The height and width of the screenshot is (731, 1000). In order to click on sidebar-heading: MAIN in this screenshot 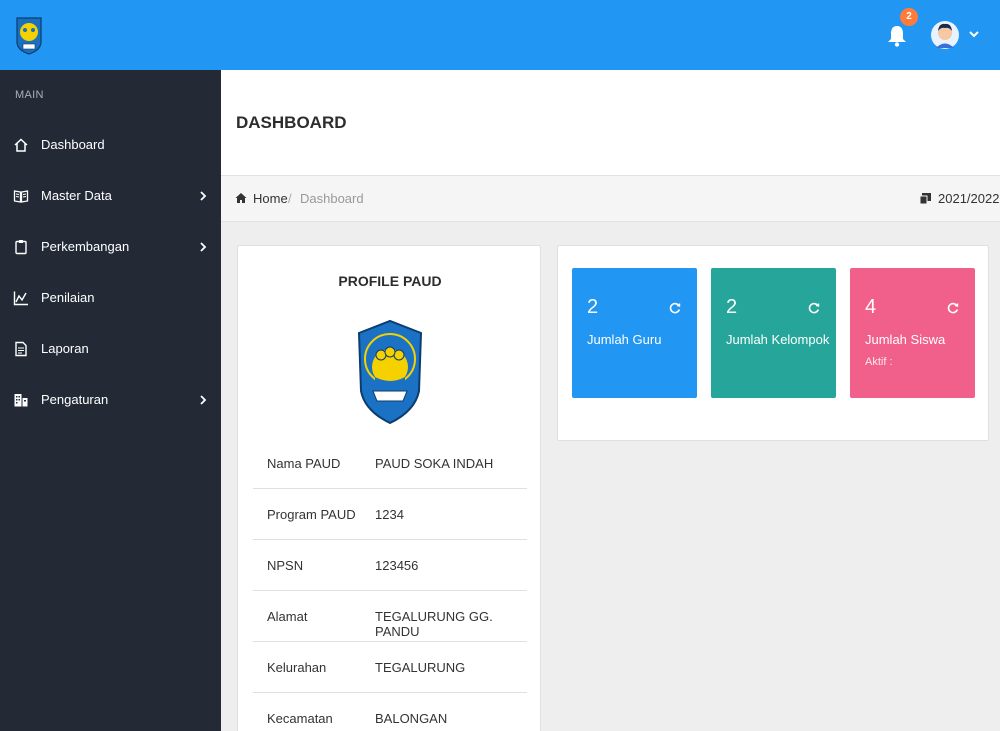, I will do `click(29, 95)`.